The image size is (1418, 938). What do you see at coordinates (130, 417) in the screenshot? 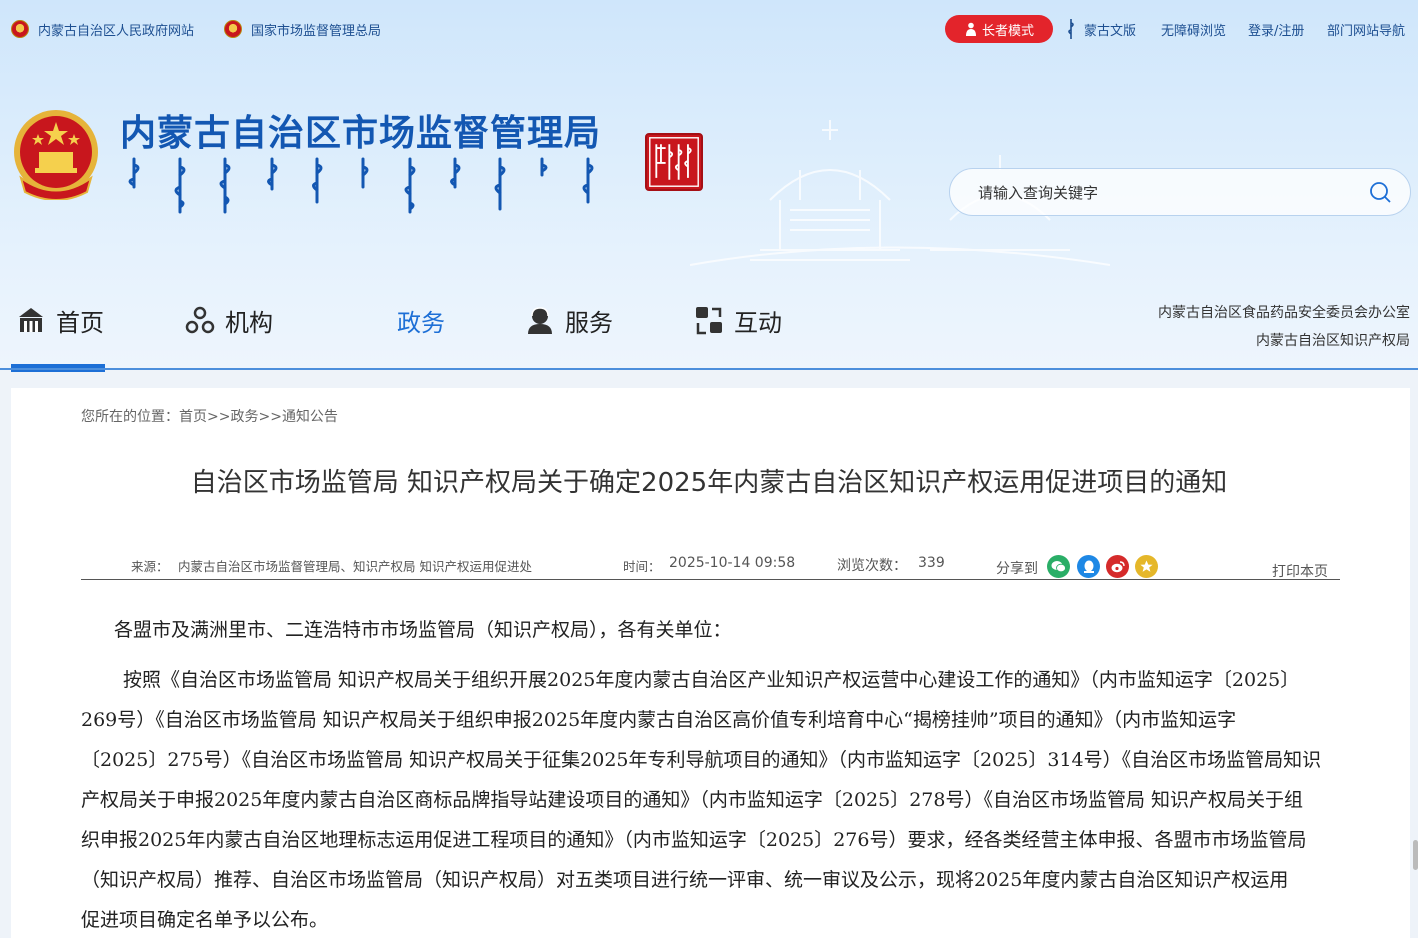
I see `breadcrumb-prefix: 您所在的位置：` at bounding box center [130, 417].